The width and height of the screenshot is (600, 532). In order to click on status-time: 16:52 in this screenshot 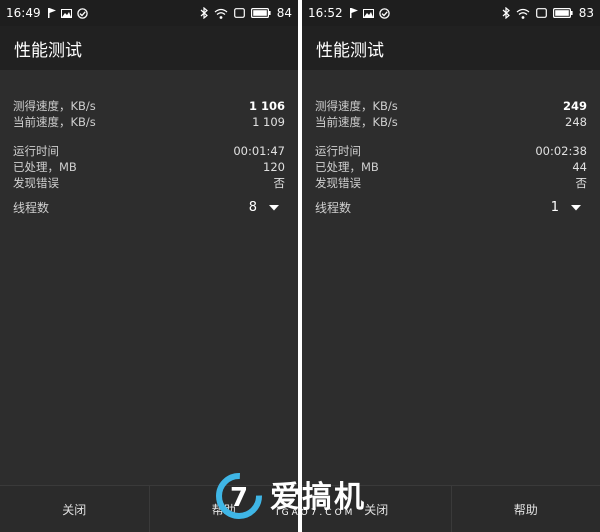, I will do `click(325, 13)`.